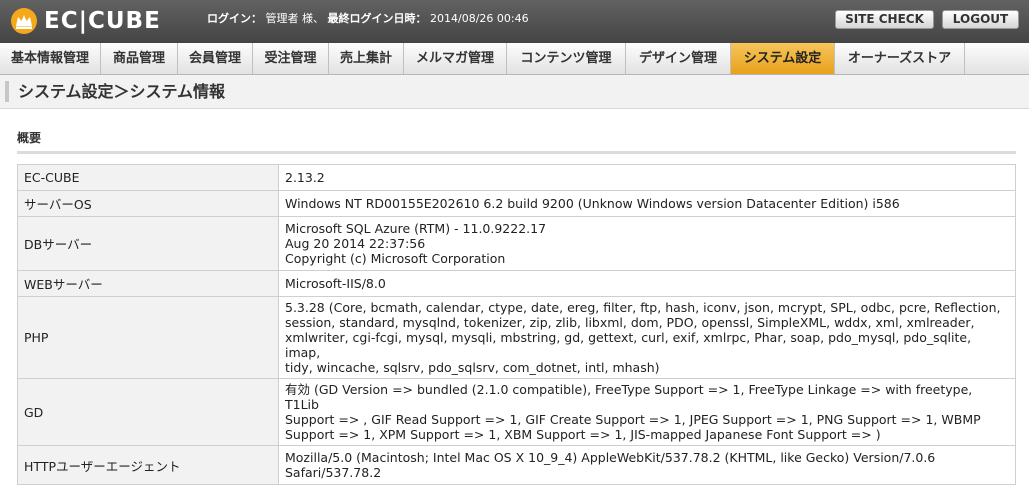 The image size is (1029, 485). Describe the element at coordinates (148, 177) in the screenshot. I see `row-label: EC-CUBE` at that location.